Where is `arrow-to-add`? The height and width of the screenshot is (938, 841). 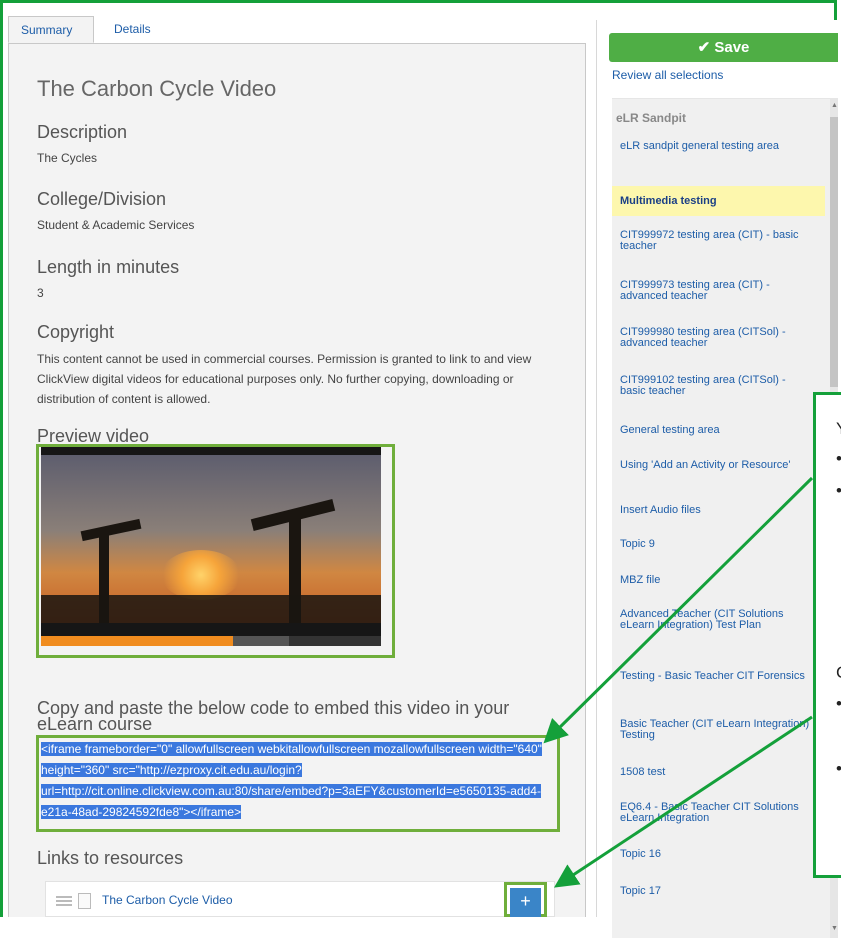 arrow-to-add is located at coordinates (683, 801).